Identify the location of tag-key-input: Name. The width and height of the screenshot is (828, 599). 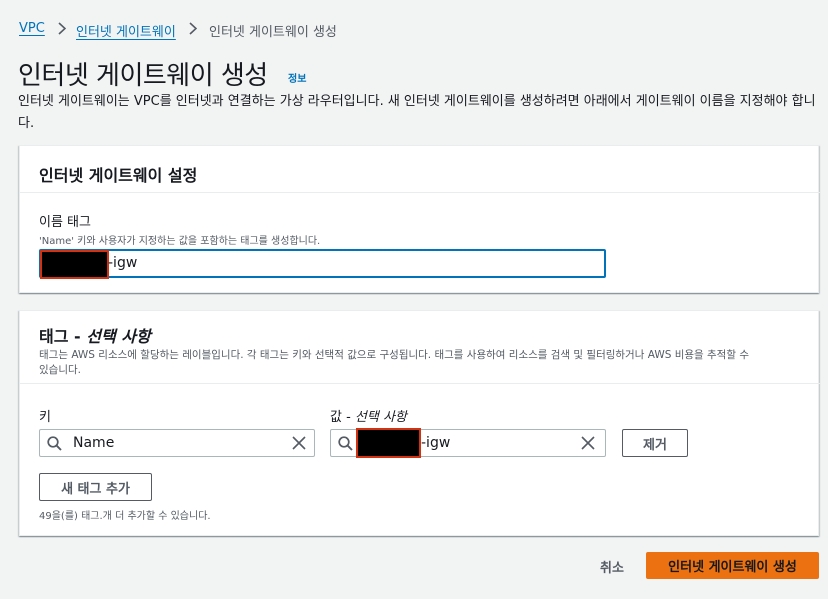
(177, 443).